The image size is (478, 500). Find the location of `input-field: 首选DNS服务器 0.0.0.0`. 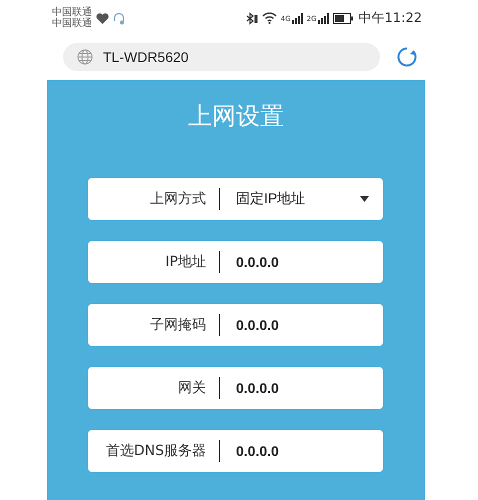

input-field: 首选DNS服务器 0.0.0.0 is located at coordinates (235, 451).